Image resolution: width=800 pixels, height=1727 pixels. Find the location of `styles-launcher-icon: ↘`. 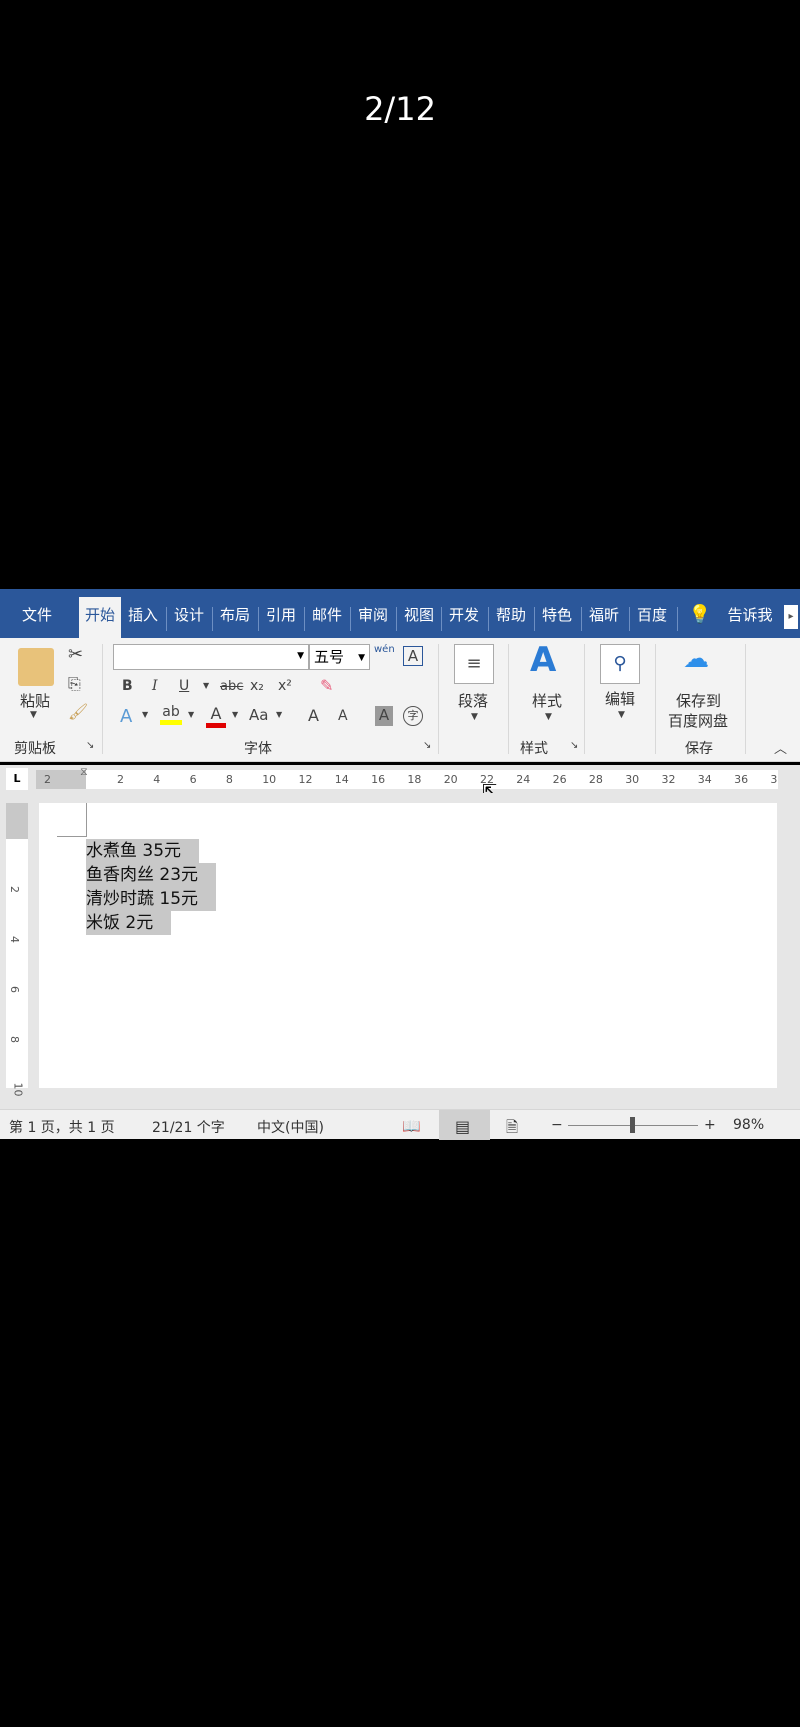

styles-launcher-icon: ↘ is located at coordinates (574, 745).